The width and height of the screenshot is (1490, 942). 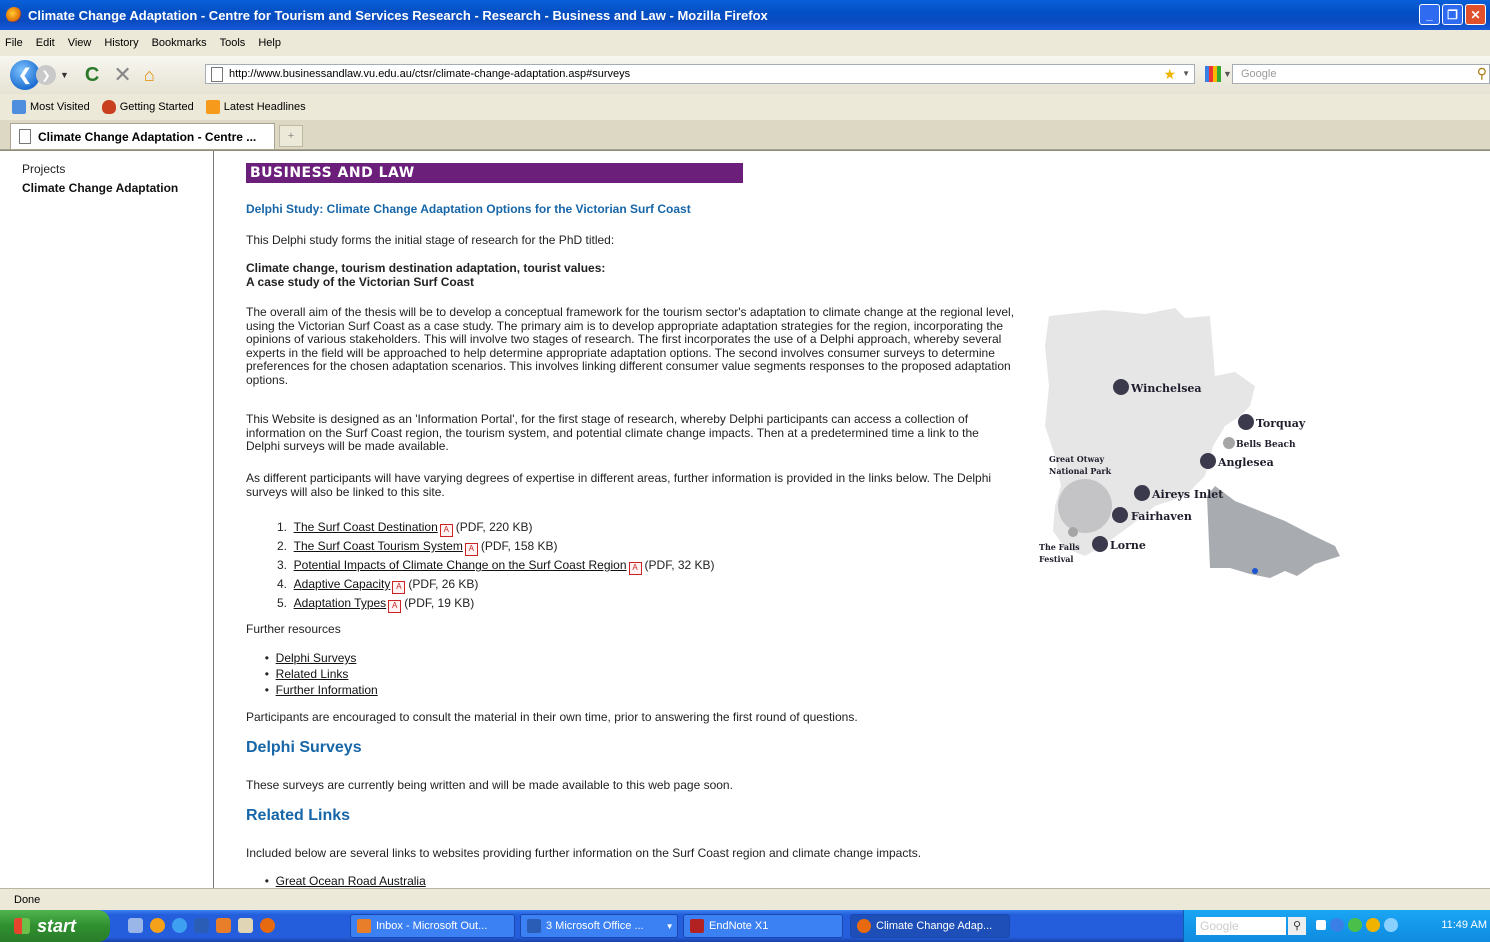 What do you see at coordinates (1227, 74) in the screenshot?
I see `chevron-down-icon: ▼` at bounding box center [1227, 74].